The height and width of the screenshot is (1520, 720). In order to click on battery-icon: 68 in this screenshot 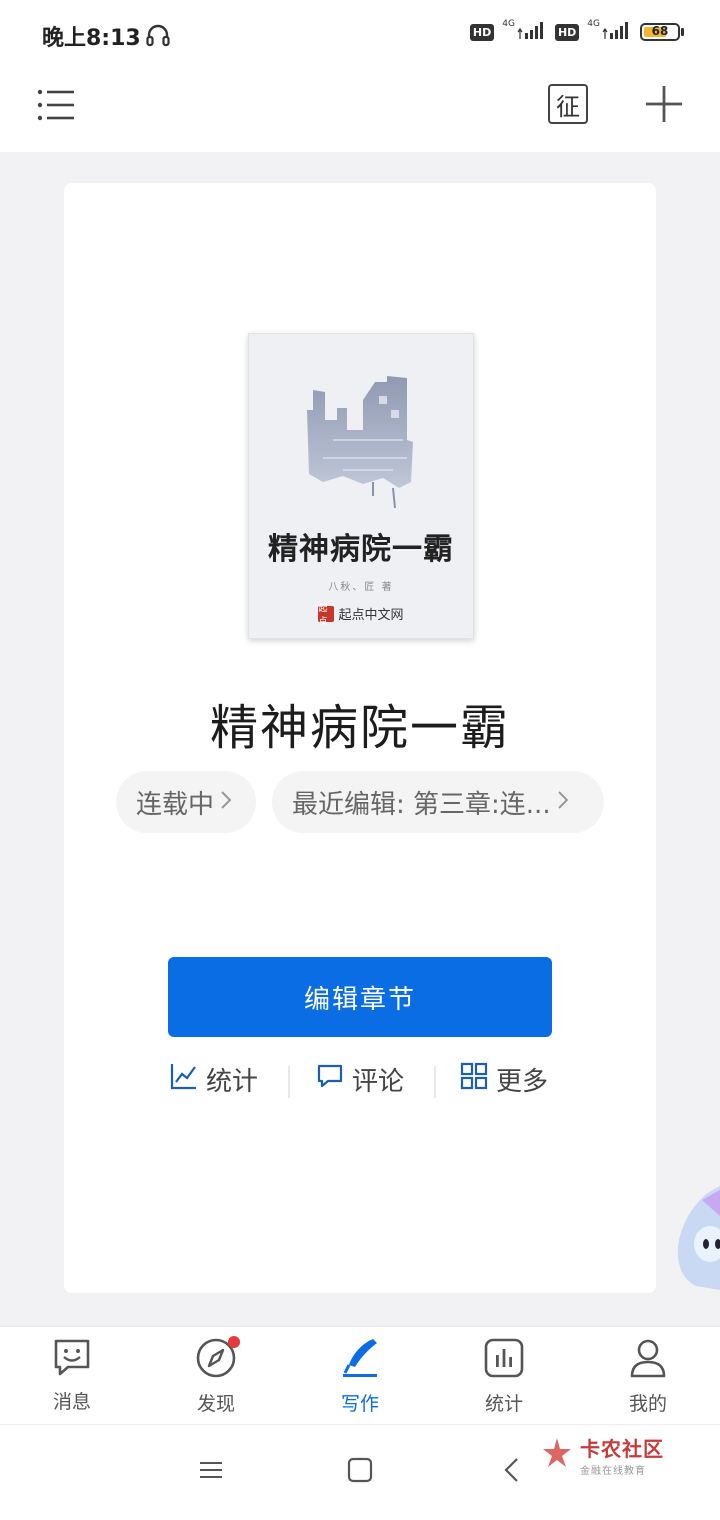, I will do `click(662, 32)`.